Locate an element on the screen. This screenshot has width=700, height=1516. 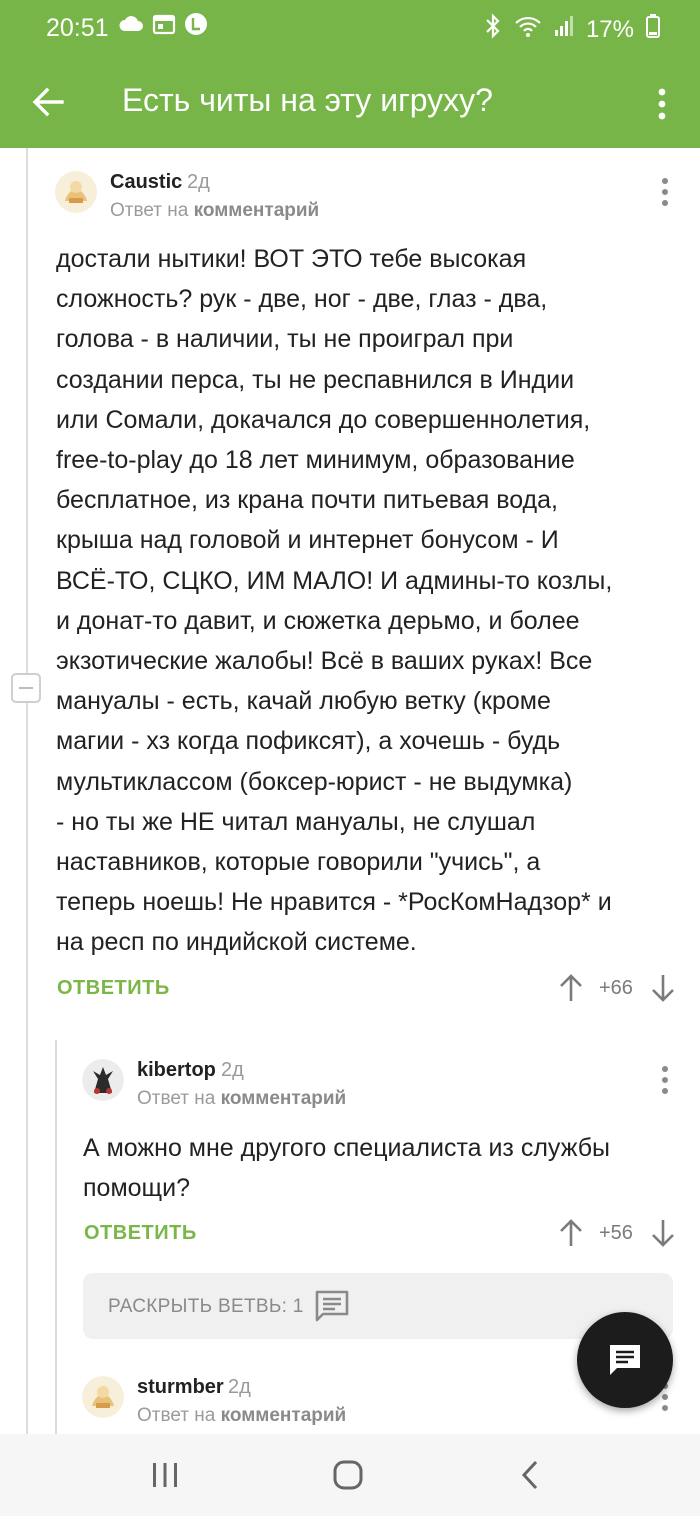
collapse-thread-button is located at coordinates (26, 688).